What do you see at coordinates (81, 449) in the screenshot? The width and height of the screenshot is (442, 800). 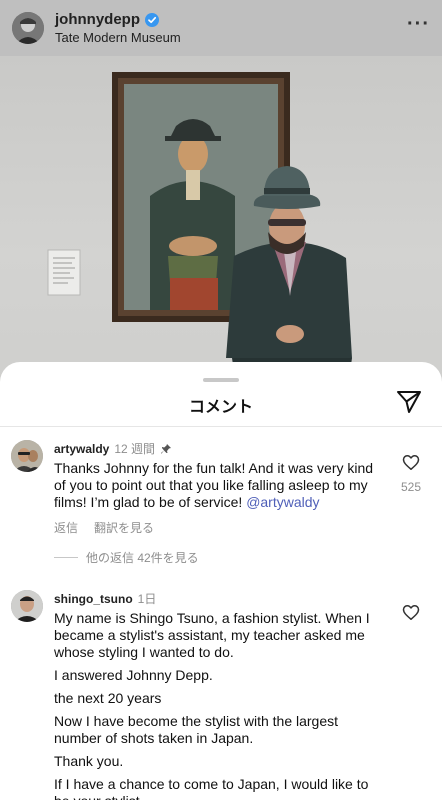 I see `comment-username: artywaldy` at bounding box center [81, 449].